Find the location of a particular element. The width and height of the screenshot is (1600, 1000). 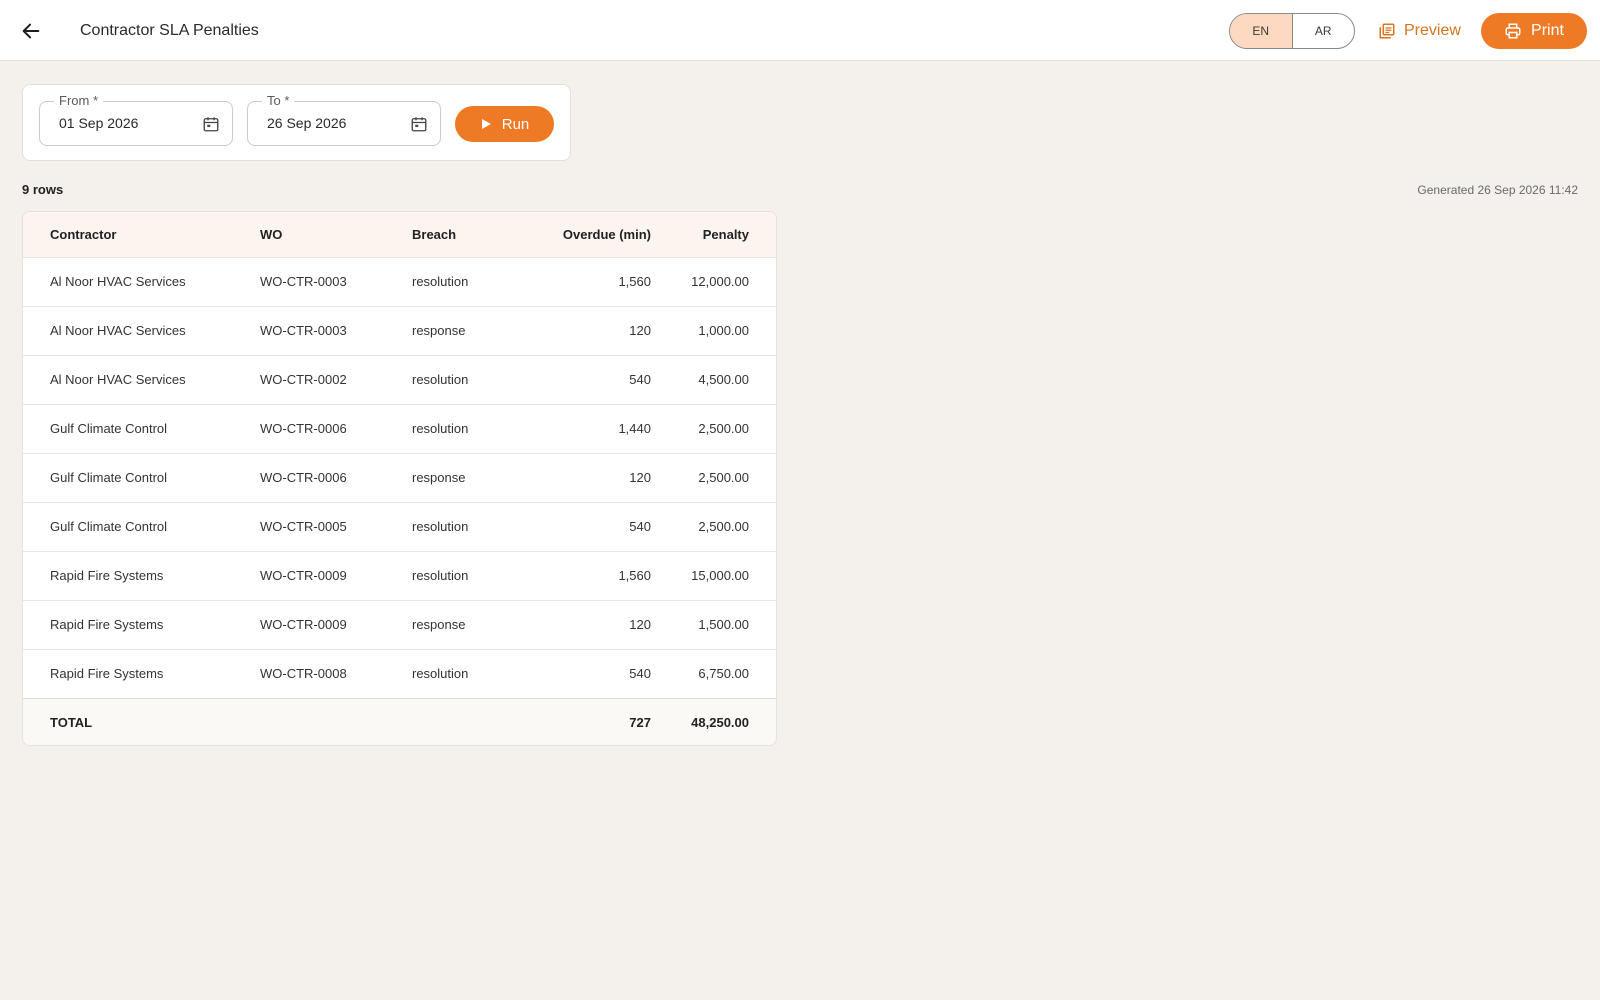

print-label: Print is located at coordinates (1547, 30).